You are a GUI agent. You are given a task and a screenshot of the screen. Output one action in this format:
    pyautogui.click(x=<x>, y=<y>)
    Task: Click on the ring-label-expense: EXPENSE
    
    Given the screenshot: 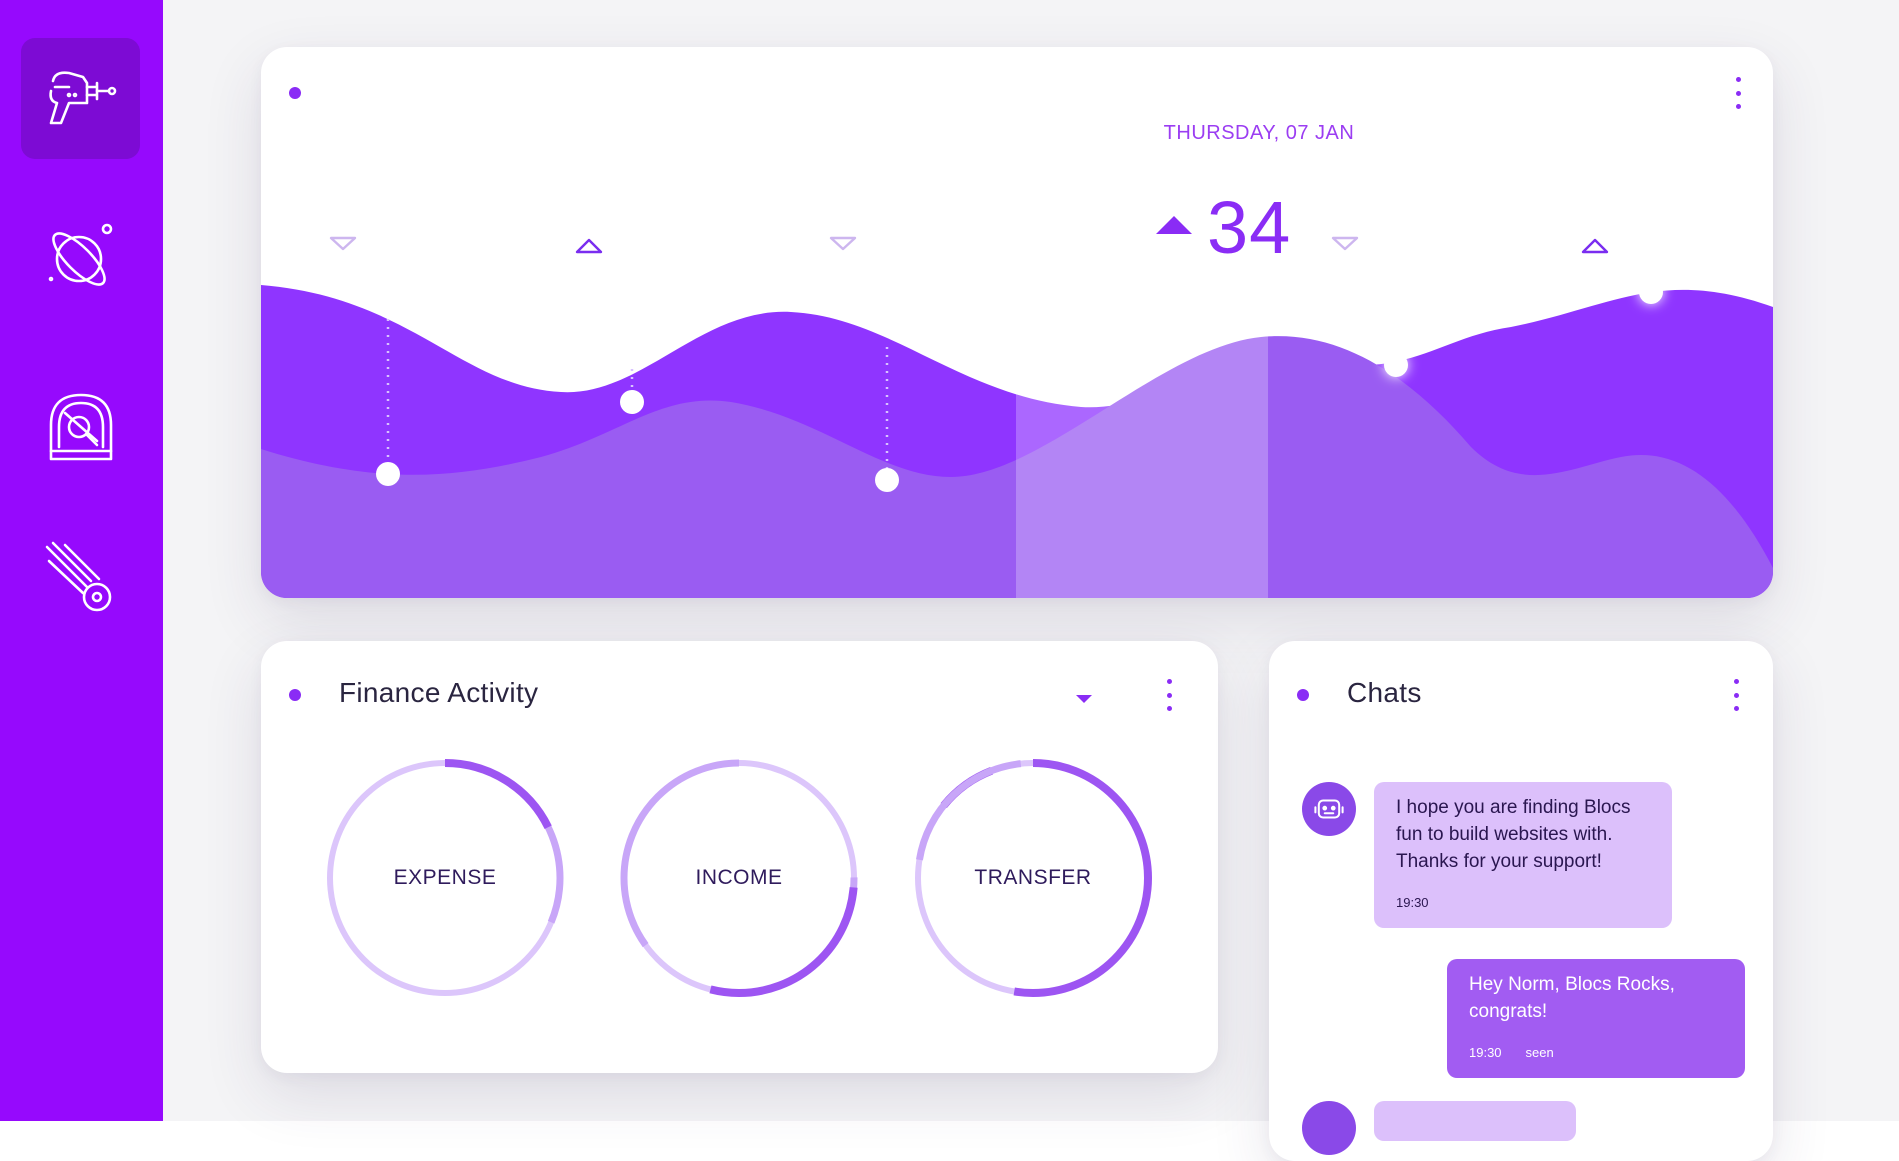 What is the action you would take?
    pyautogui.click(x=445, y=877)
    